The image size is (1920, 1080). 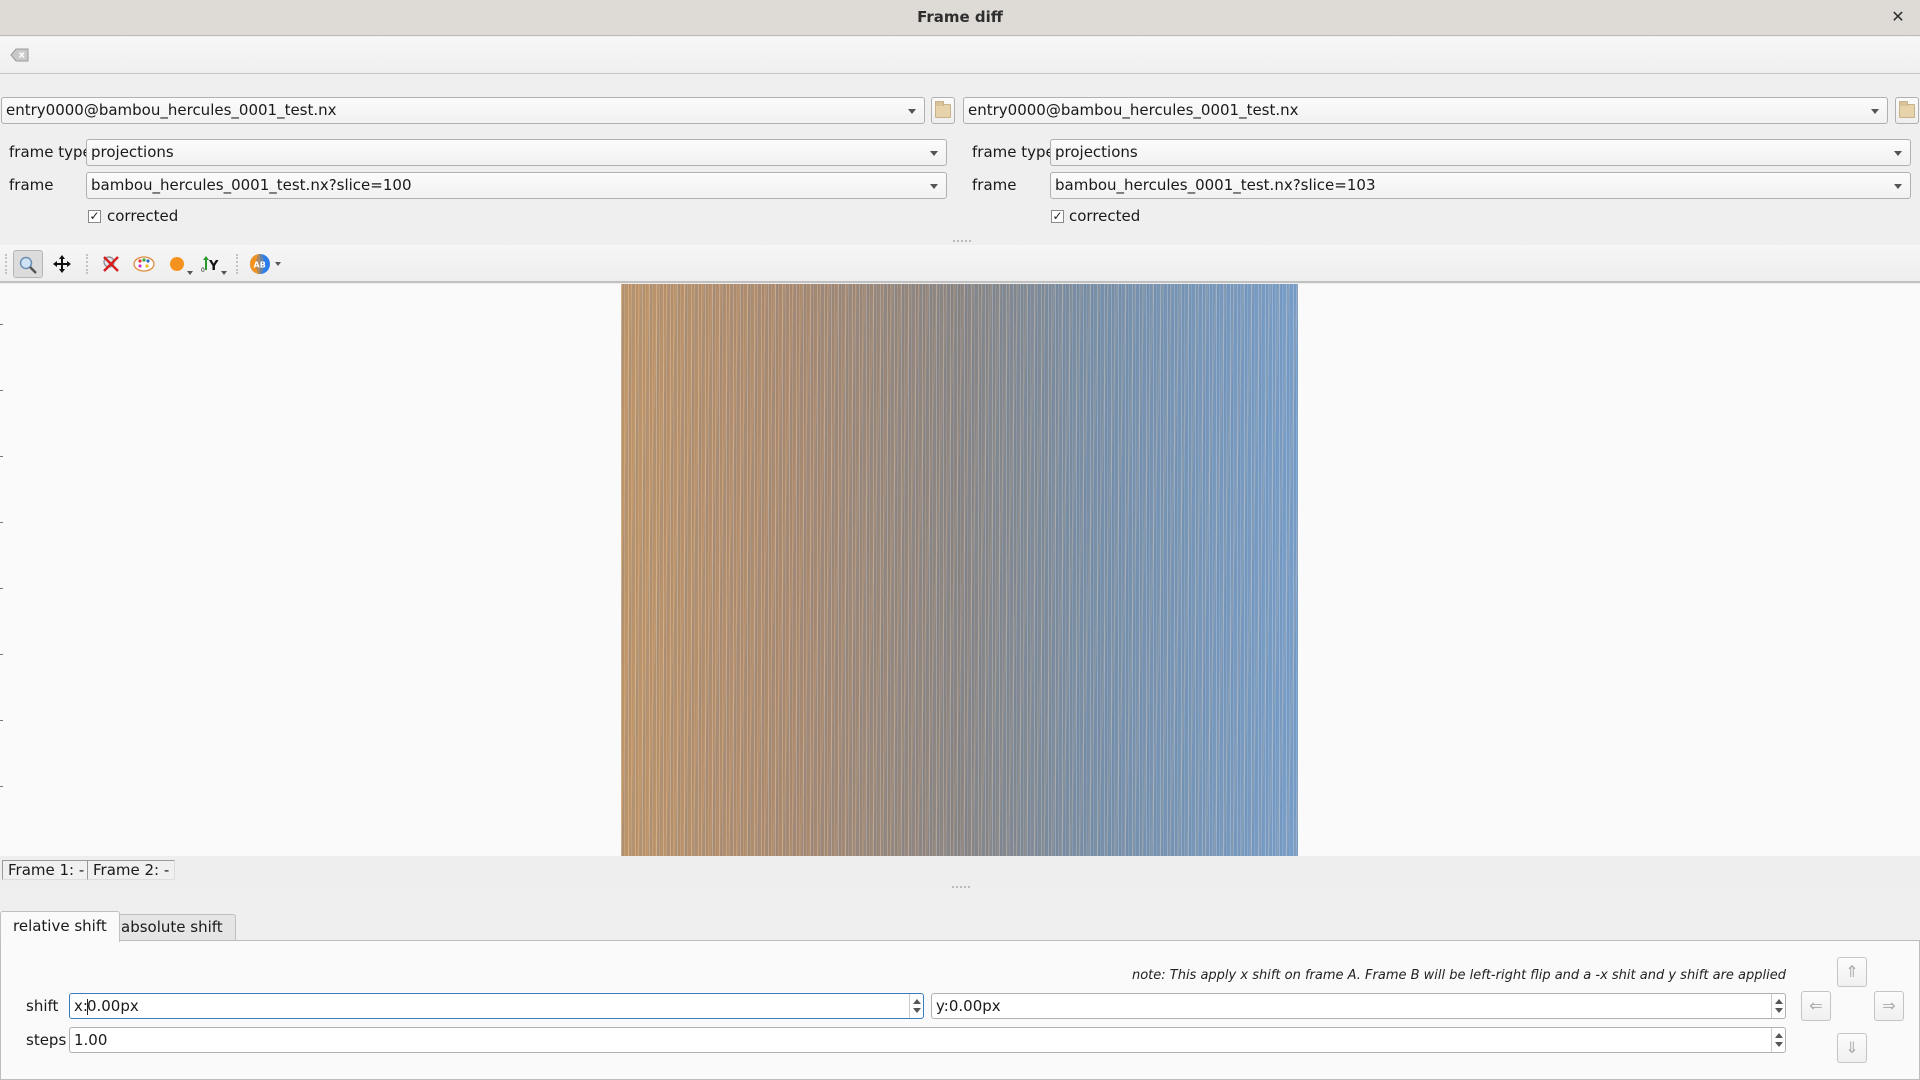 I want to click on frame-b-frame-select: bambou_hercules_0001_test.nx?slice=103, so click(x=1480, y=185).